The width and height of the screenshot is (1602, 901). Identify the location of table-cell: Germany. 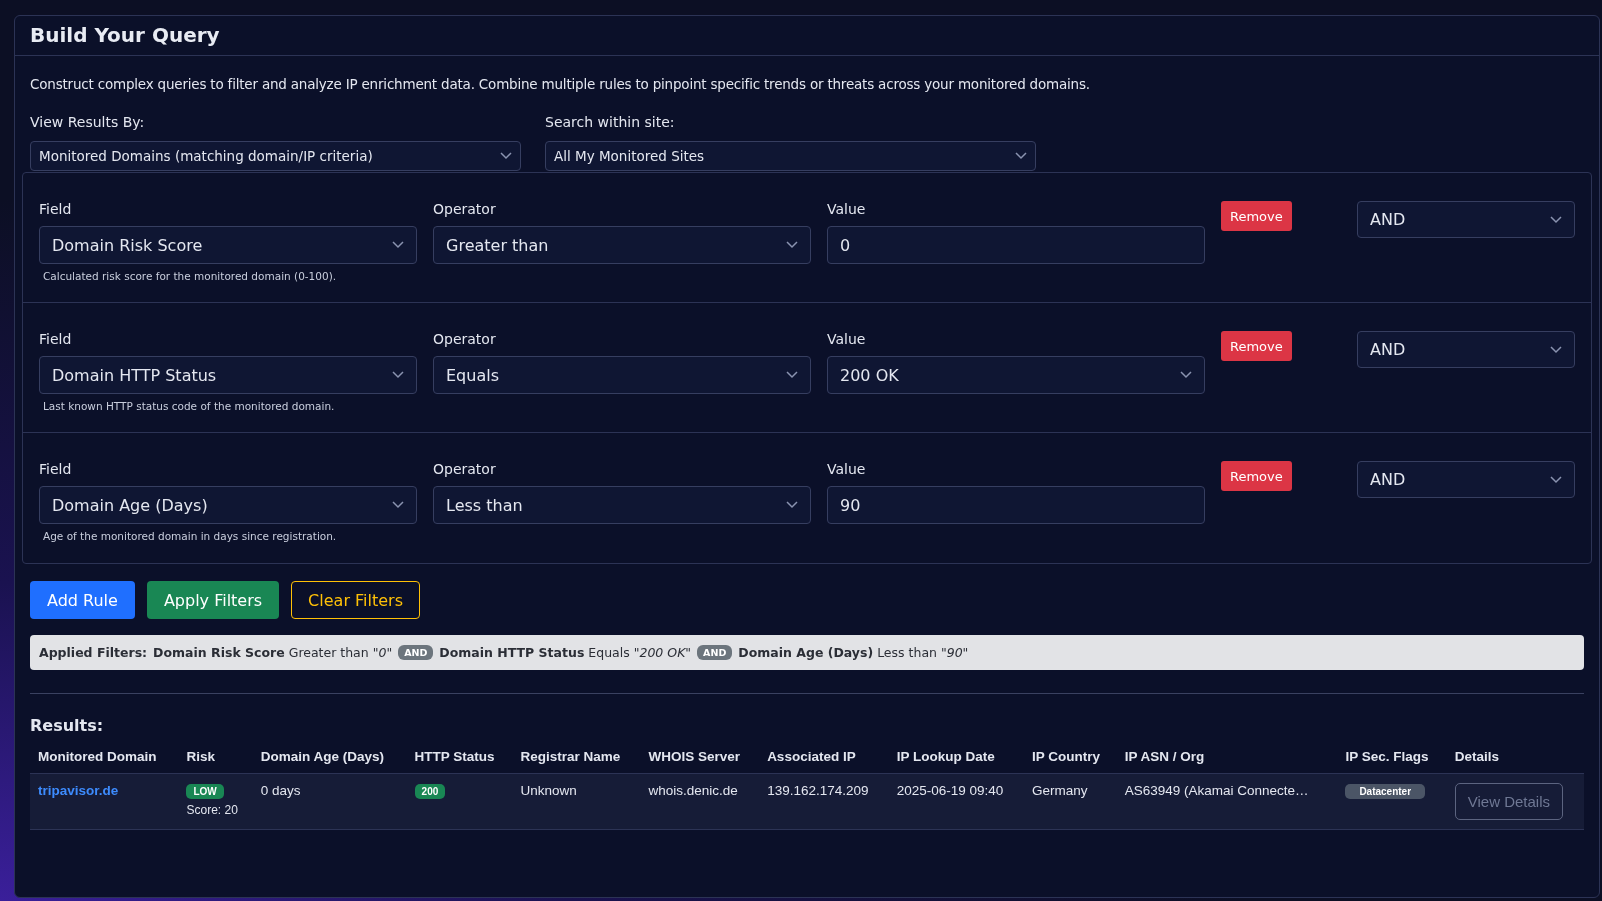
(1060, 790).